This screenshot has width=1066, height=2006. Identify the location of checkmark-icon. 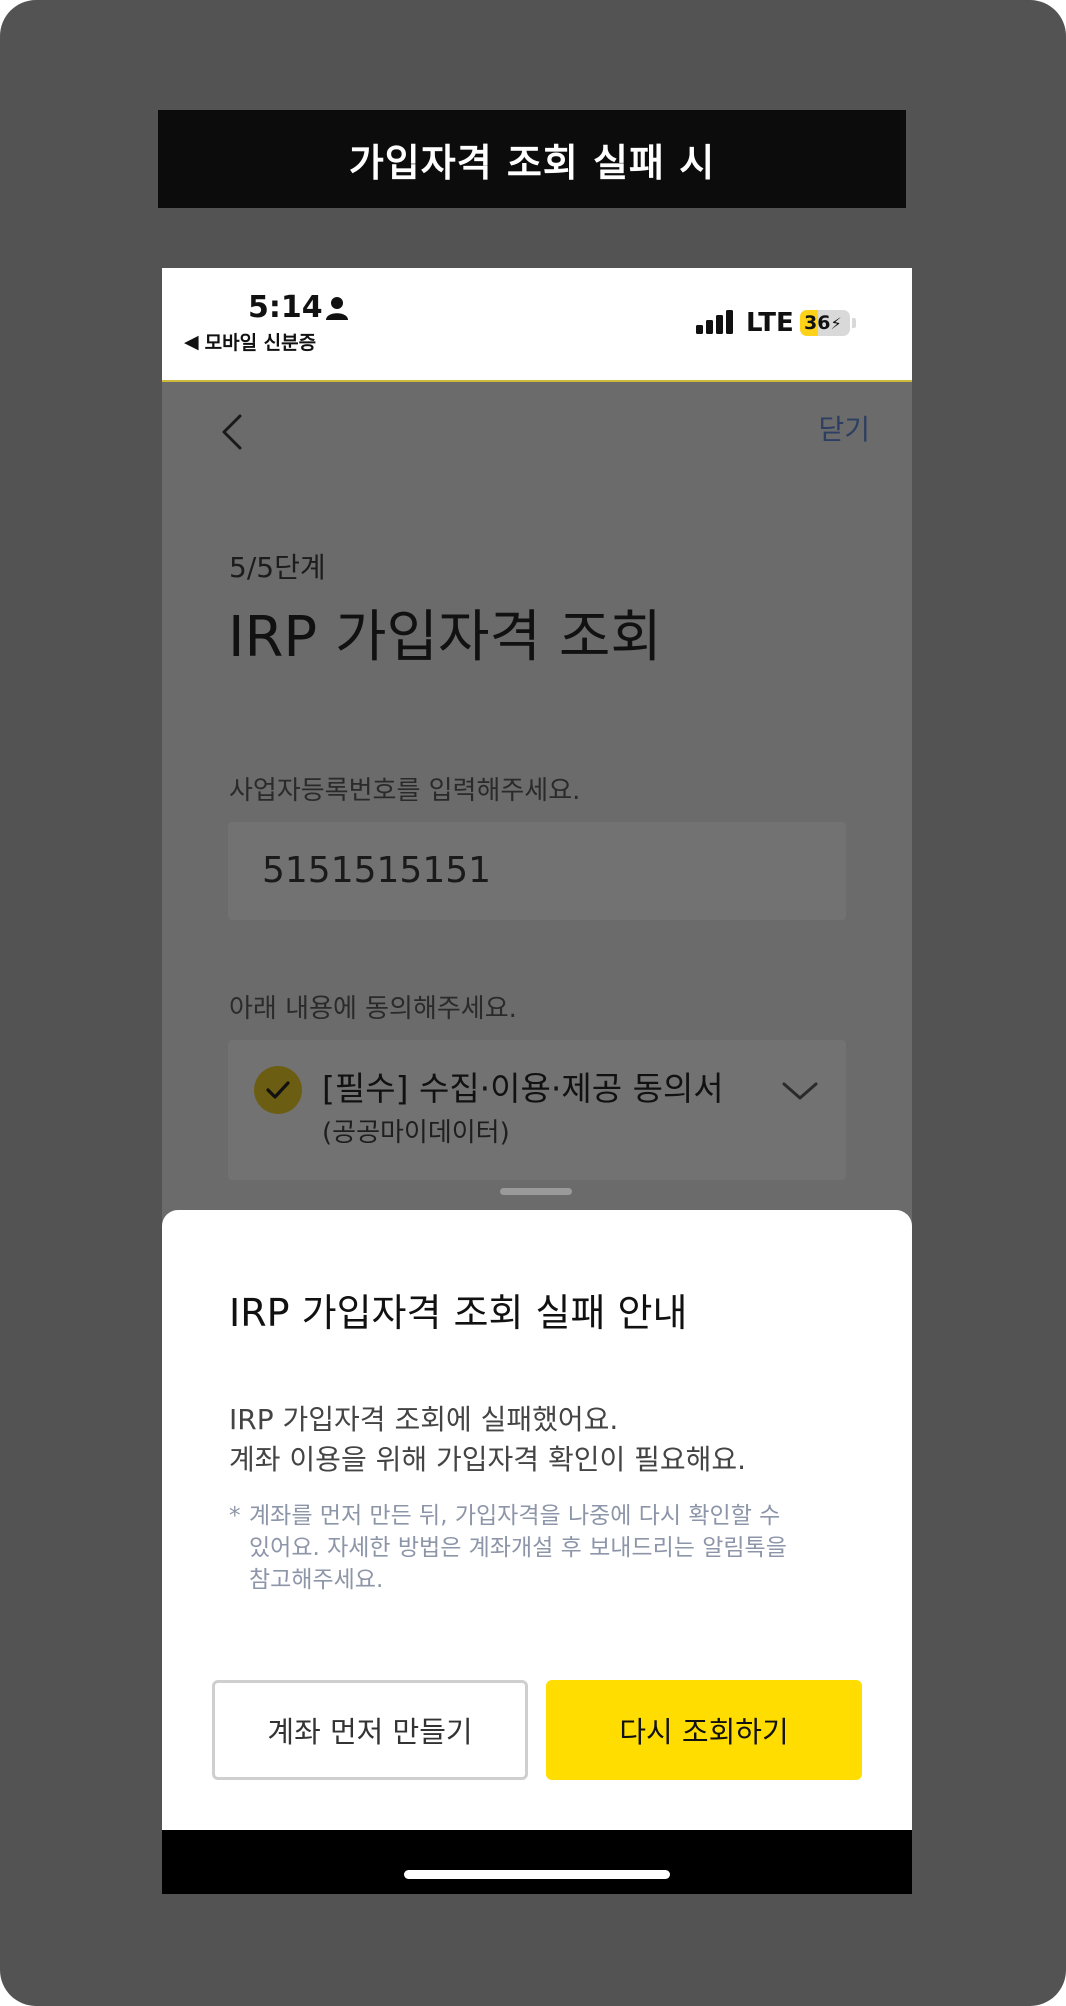
(278, 1090).